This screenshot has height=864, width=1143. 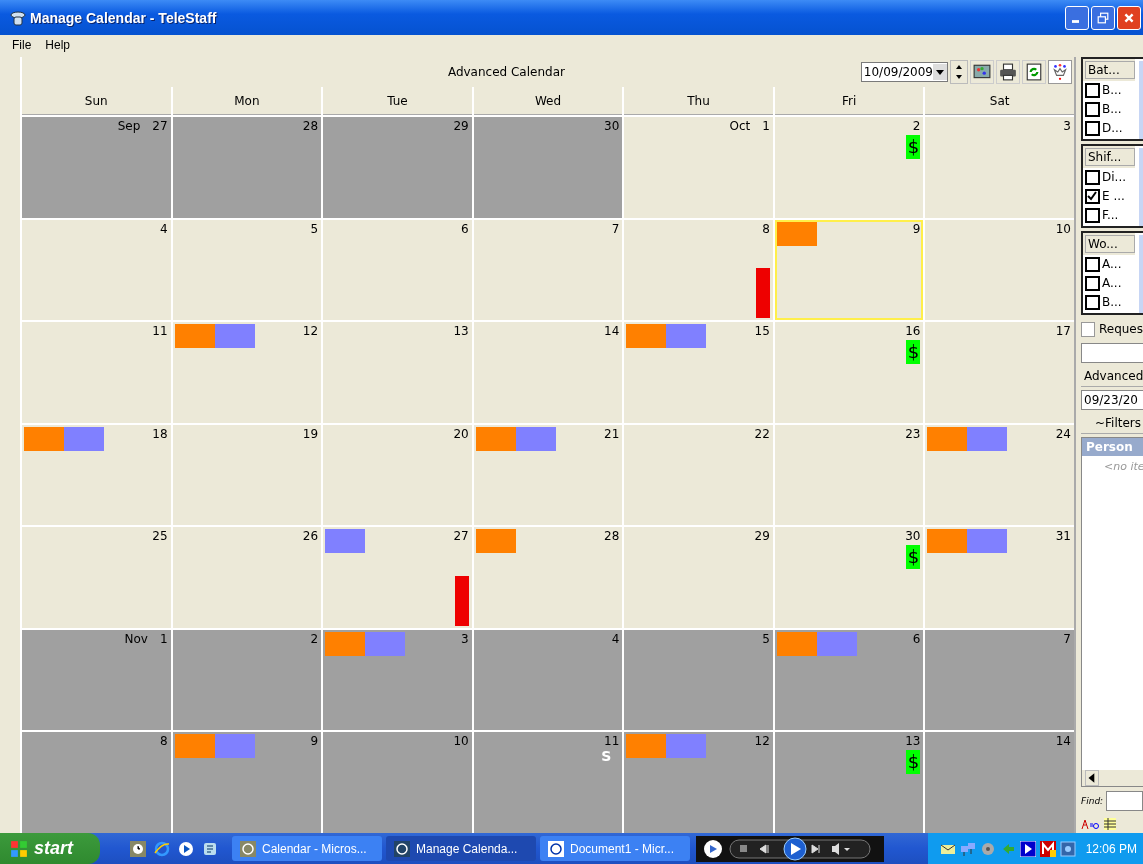 What do you see at coordinates (849, 782) in the screenshot?
I see `day-cell: 13 $` at bounding box center [849, 782].